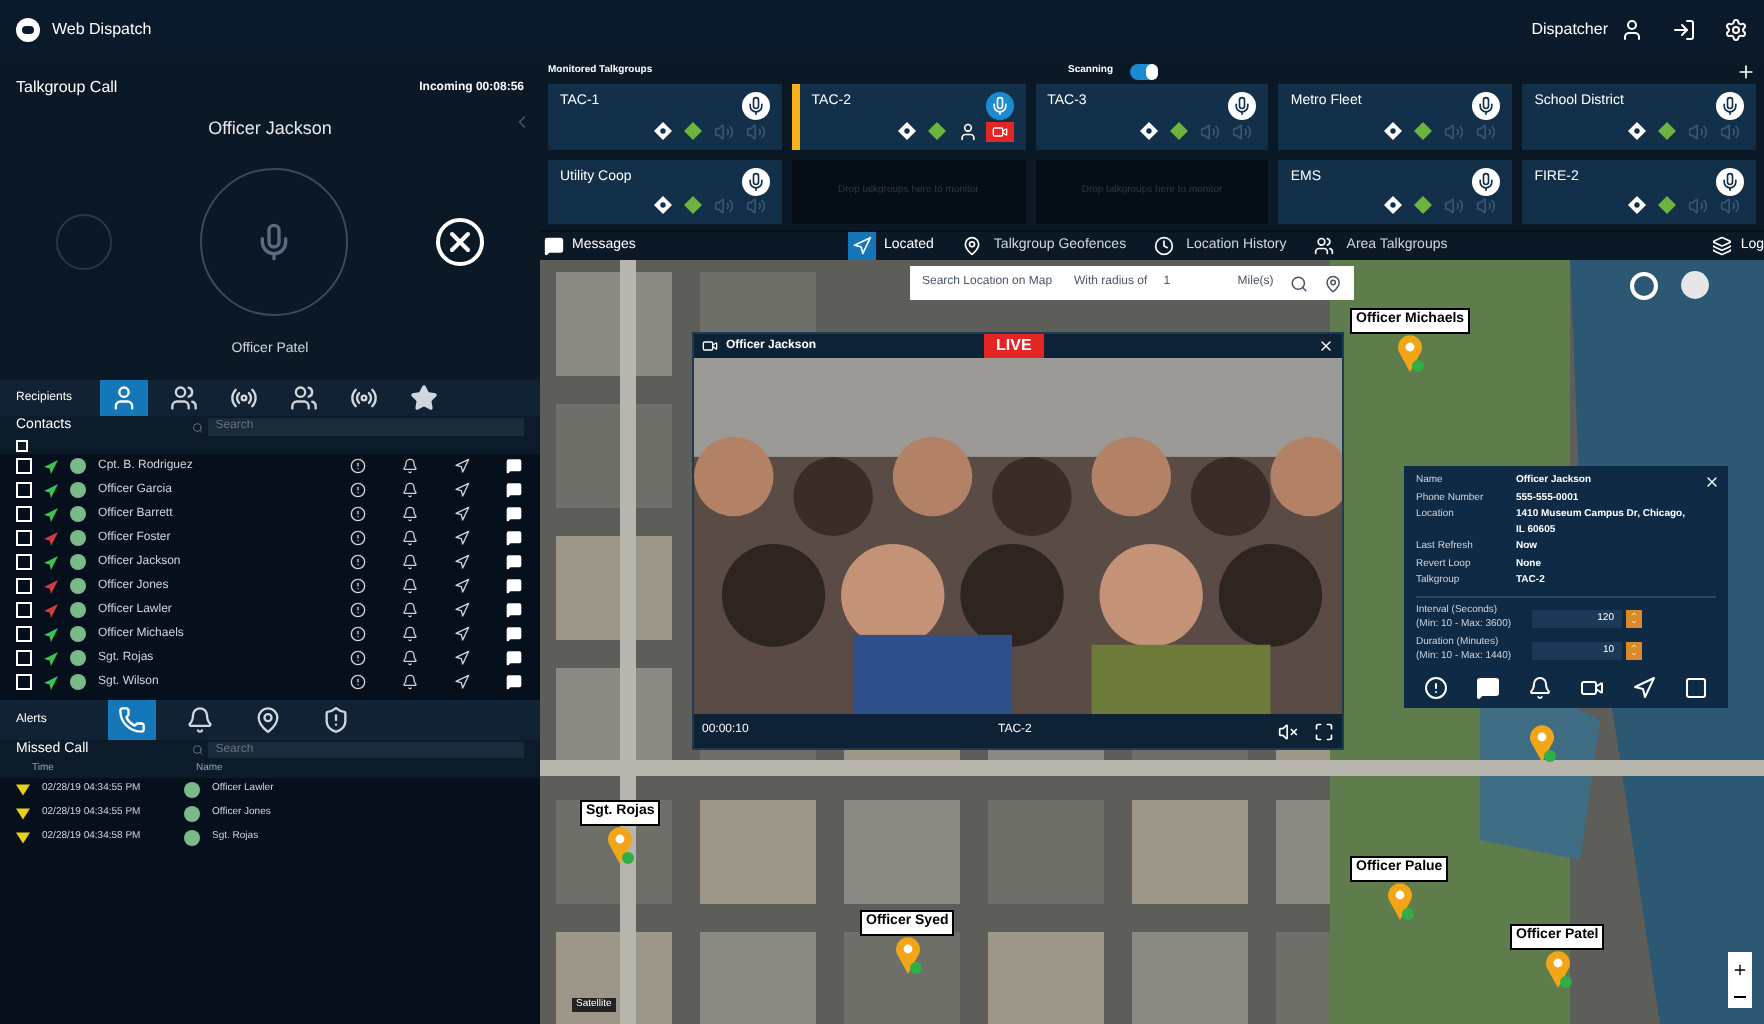 This screenshot has height=1024, width=1764. What do you see at coordinates (124, 398) in the screenshot?
I see `filter-tab` at bounding box center [124, 398].